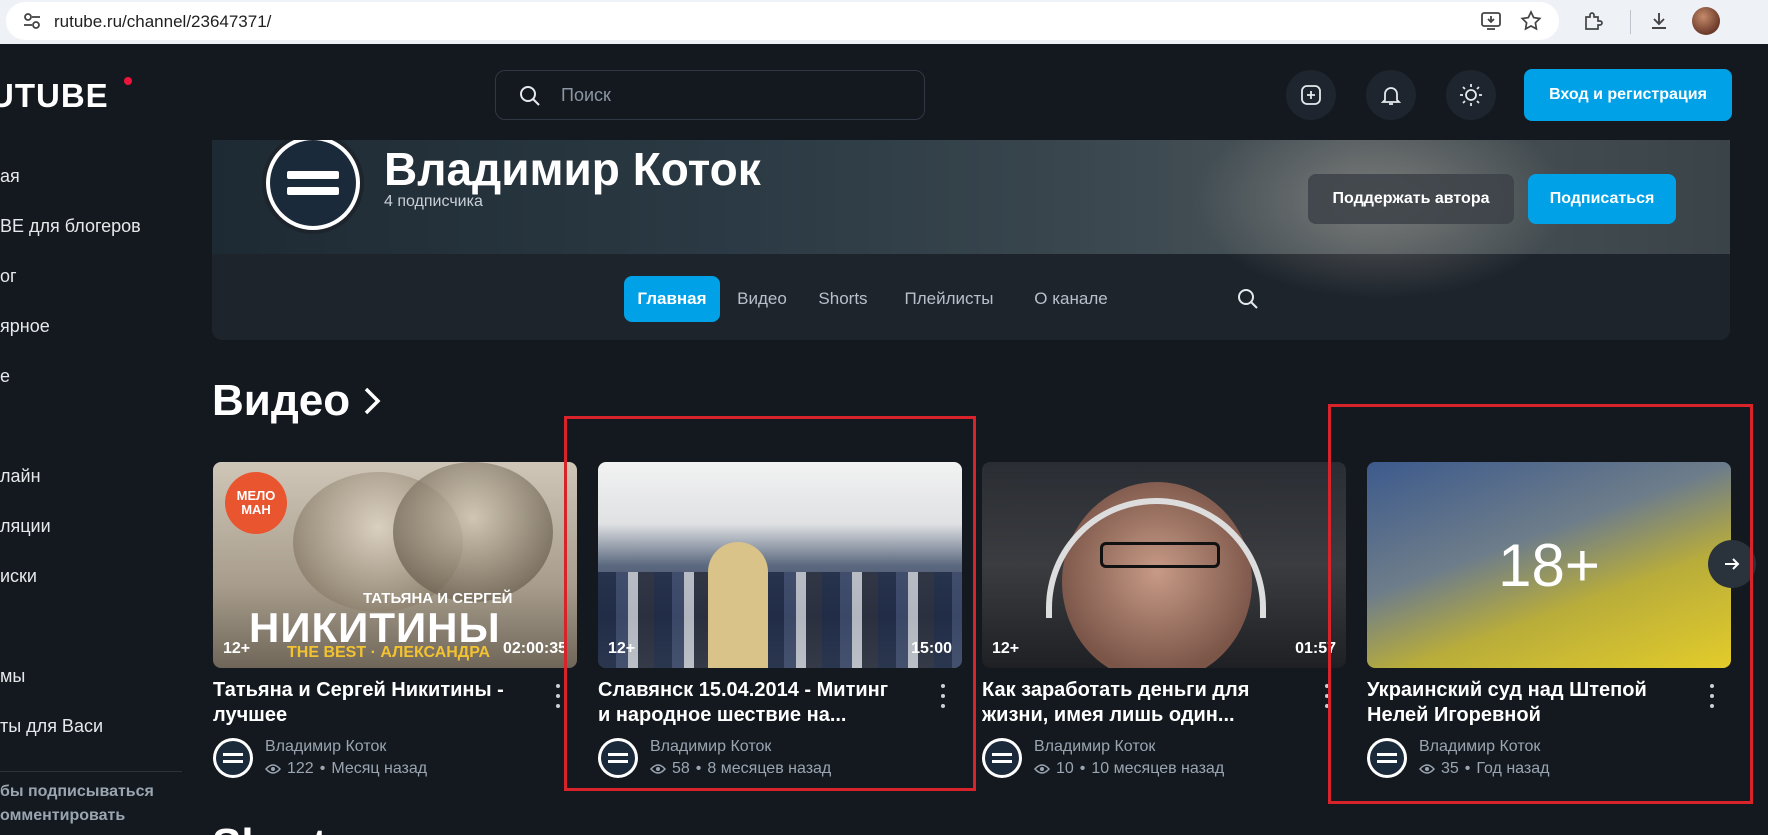  Describe the element at coordinates (281, 400) in the screenshot. I see `videos-heading: Видео` at that location.